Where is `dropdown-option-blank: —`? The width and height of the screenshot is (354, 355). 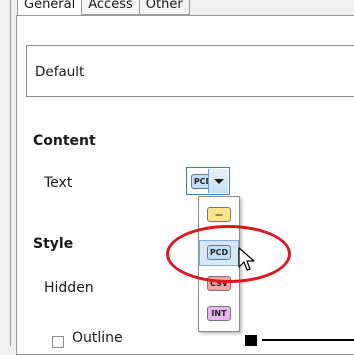
dropdown-option-blank: — is located at coordinates (219, 215).